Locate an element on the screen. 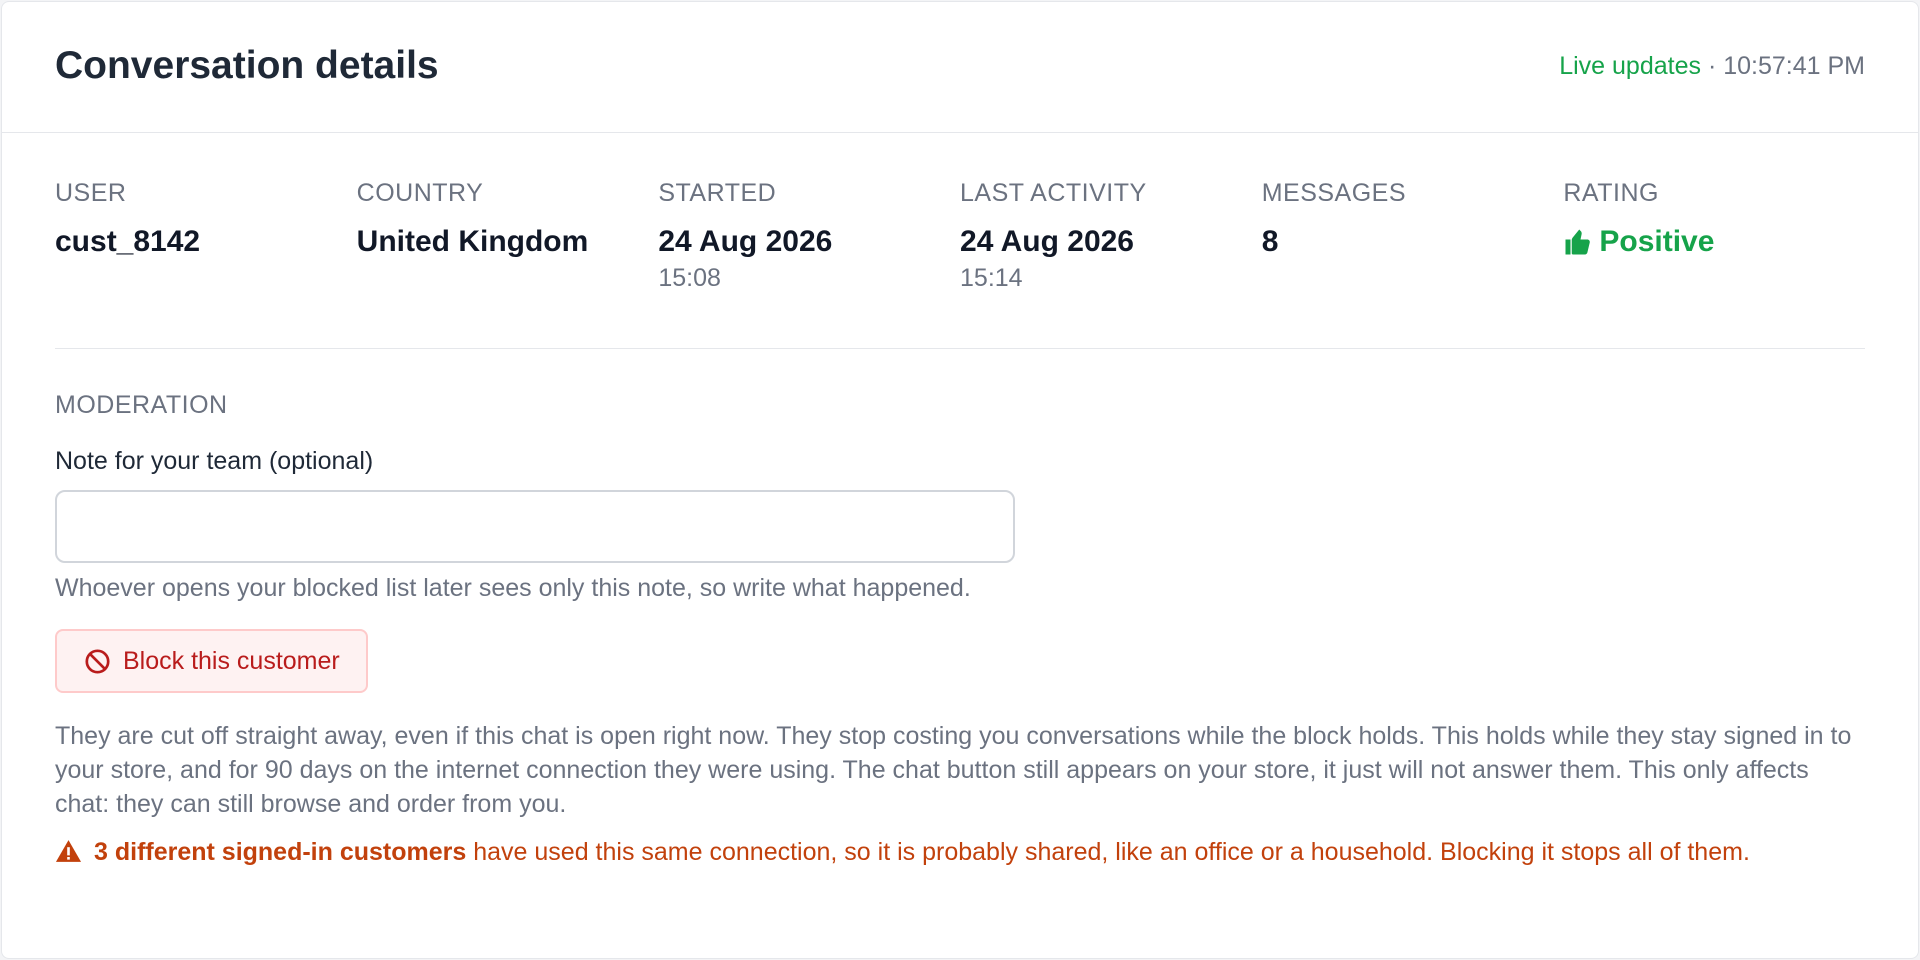  stat-value: 8 is located at coordinates (1270, 241).